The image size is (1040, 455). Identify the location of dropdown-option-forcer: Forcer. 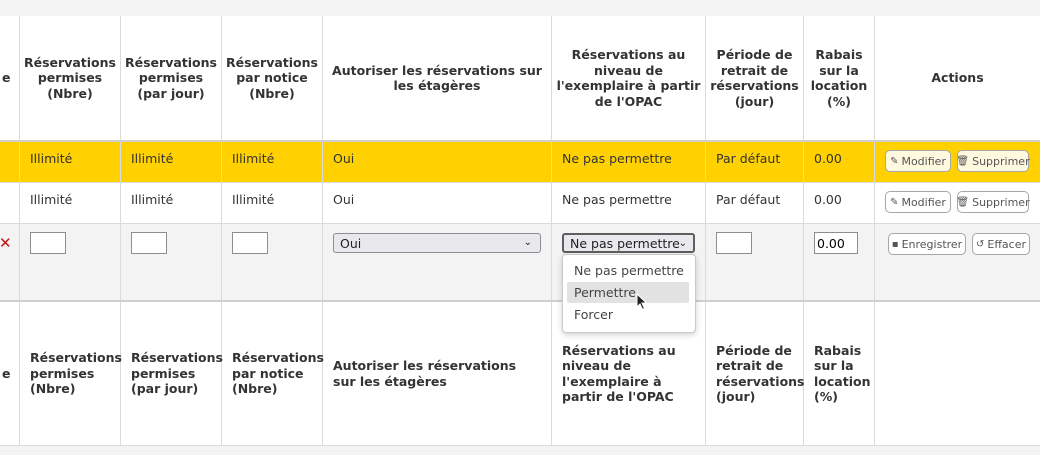
(628, 314).